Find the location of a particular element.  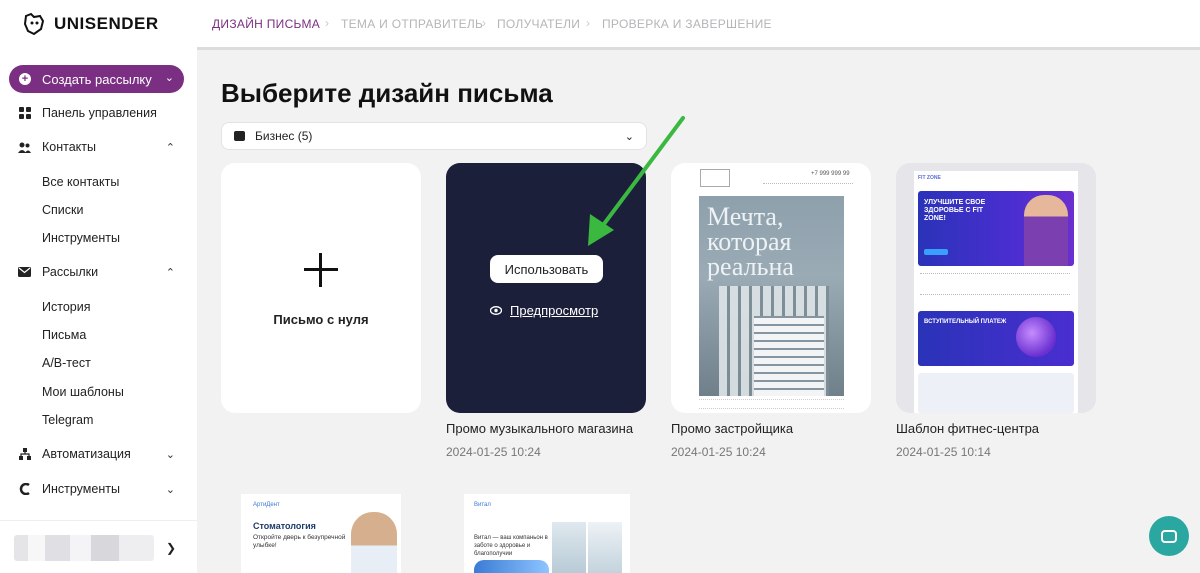

template-preview-header: +7 999 999 99 is located at coordinates (771, 178).